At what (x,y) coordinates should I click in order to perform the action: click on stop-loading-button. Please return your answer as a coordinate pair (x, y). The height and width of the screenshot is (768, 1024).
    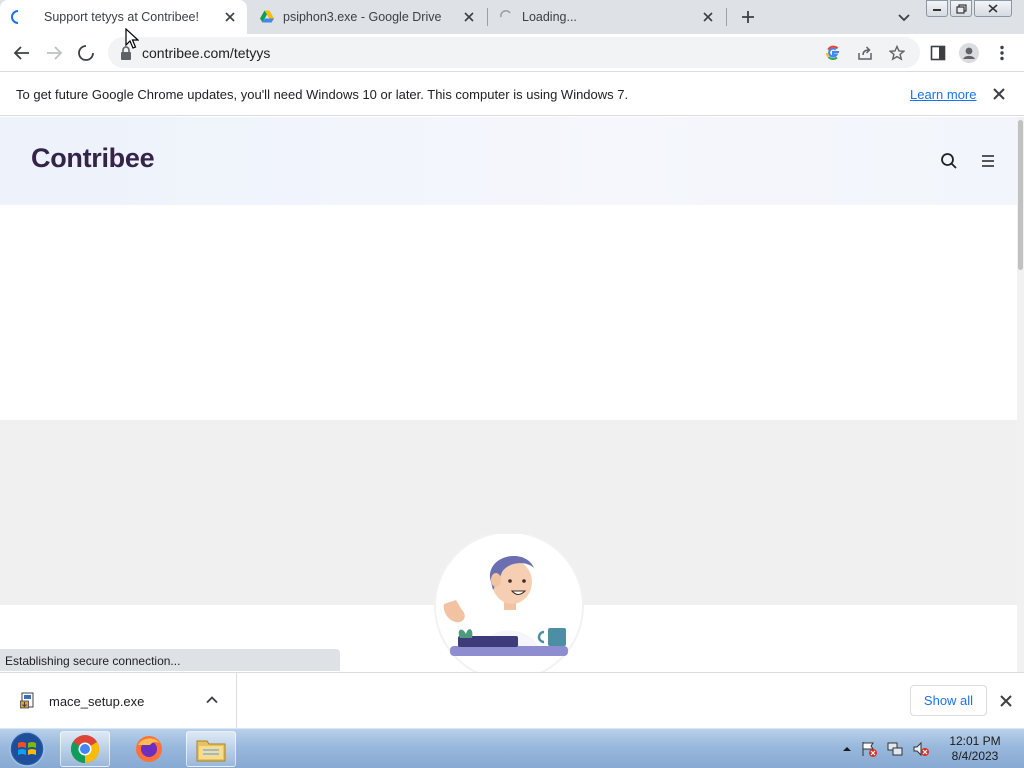
    Looking at the image, I should click on (86, 53).